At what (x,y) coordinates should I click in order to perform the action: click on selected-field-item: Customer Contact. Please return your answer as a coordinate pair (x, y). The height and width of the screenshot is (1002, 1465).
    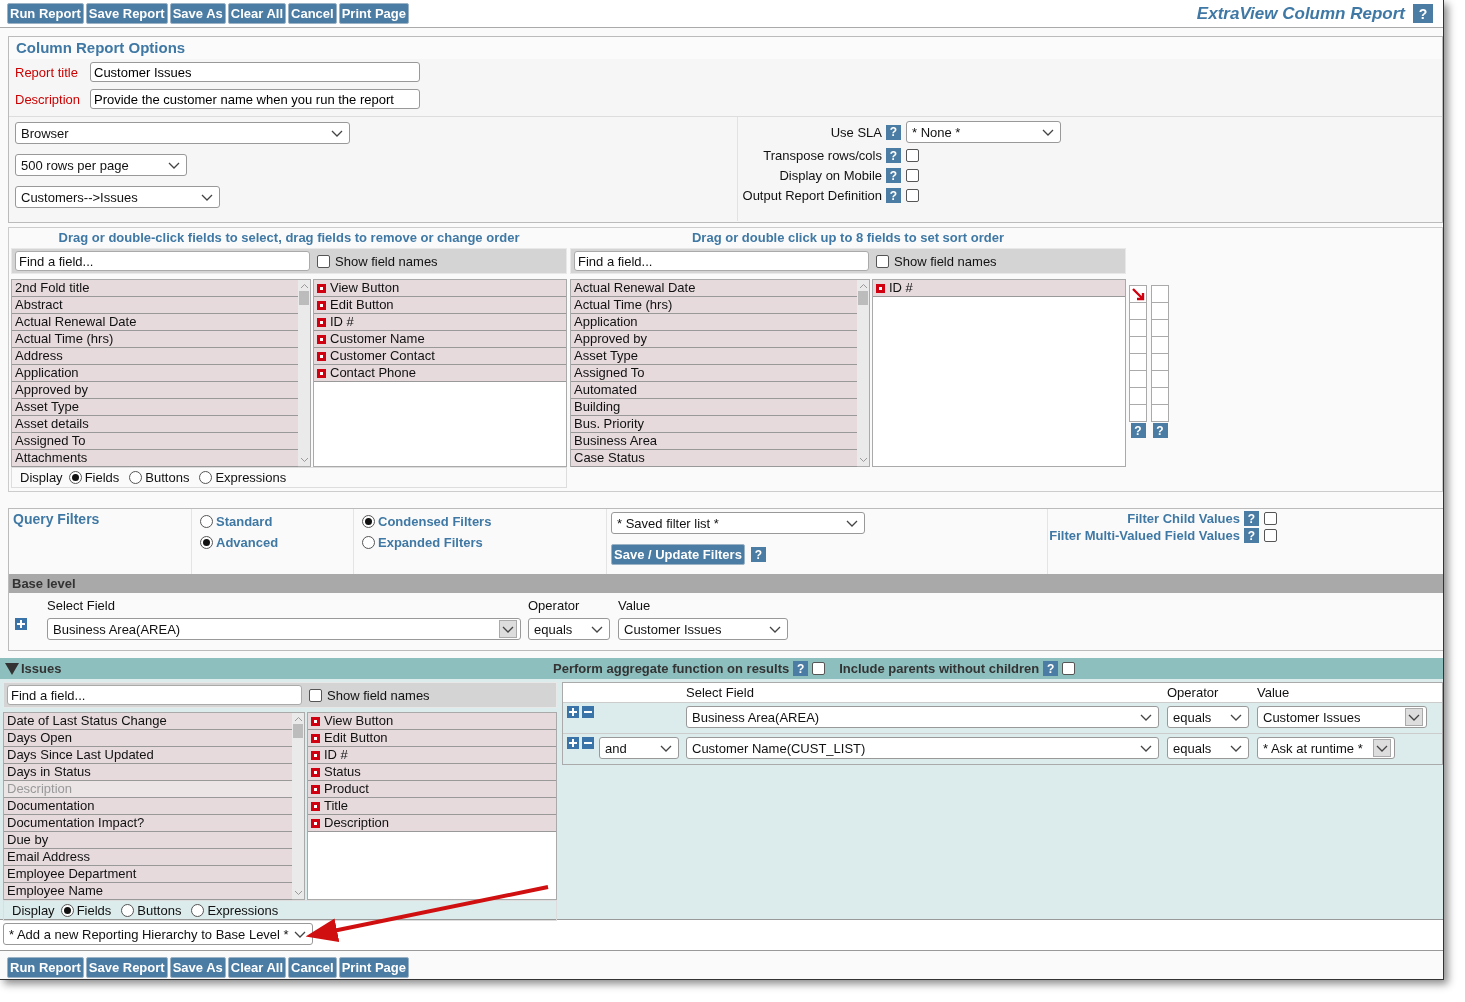
    Looking at the image, I should click on (440, 356).